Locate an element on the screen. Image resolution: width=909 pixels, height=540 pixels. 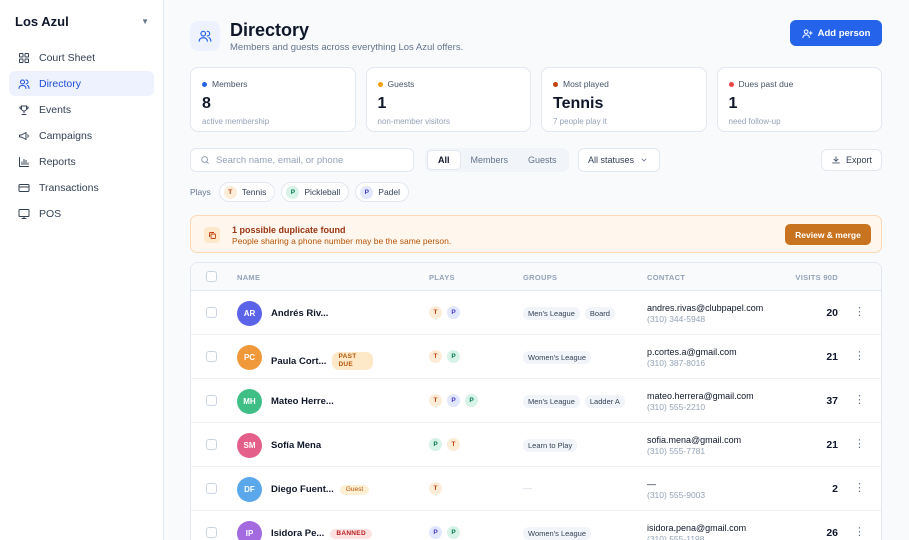
plays-cell: T is located at coordinates (435, 488).